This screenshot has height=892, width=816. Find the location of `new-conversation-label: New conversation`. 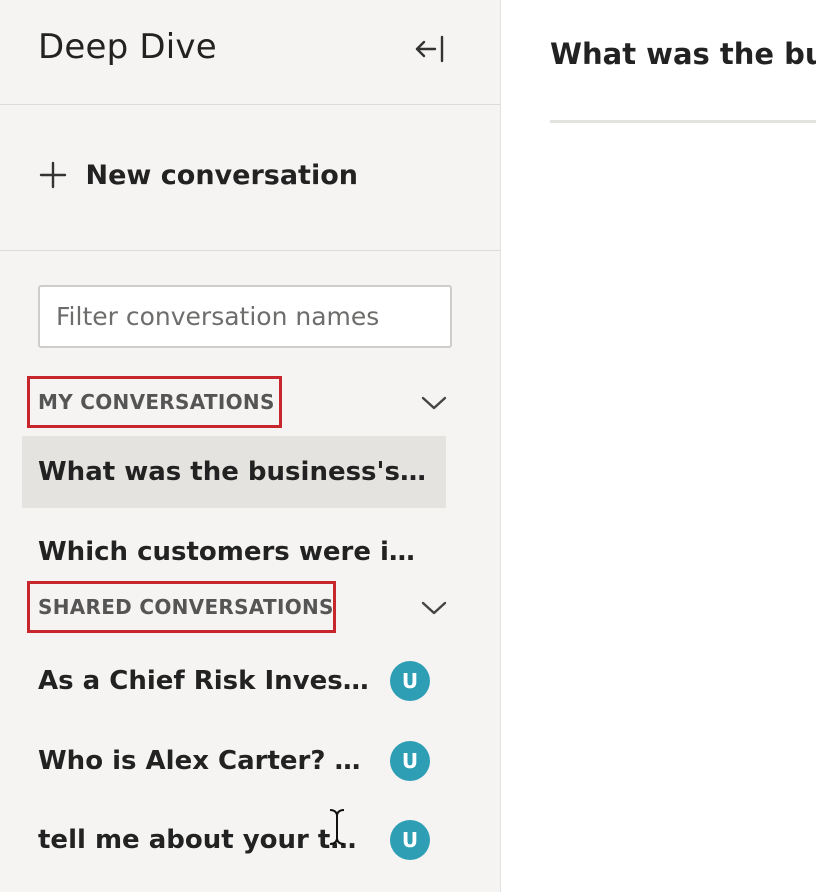

new-conversation-label: New conversation is located at coordinates (221, 175).